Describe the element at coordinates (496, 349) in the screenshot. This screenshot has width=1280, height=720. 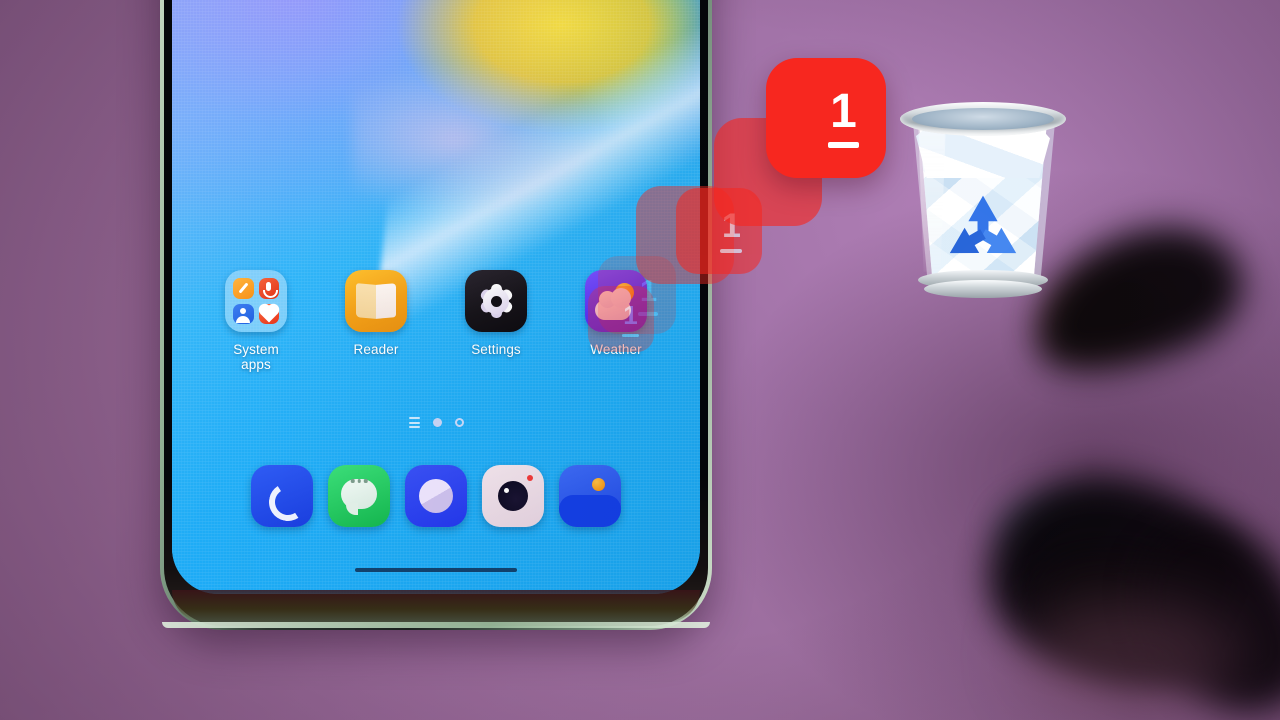
I see `app-label: Settings` at that location.